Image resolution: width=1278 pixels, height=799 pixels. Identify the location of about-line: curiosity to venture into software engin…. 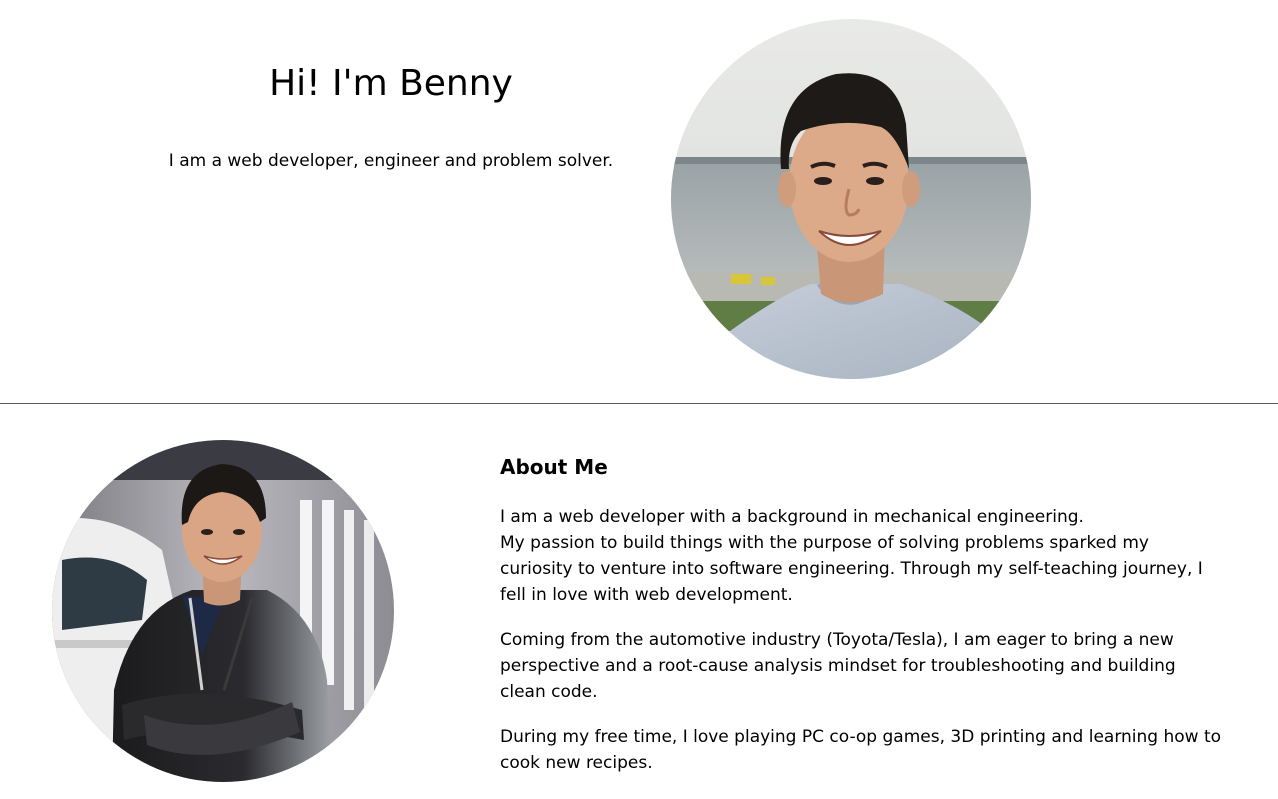
(851, 569).